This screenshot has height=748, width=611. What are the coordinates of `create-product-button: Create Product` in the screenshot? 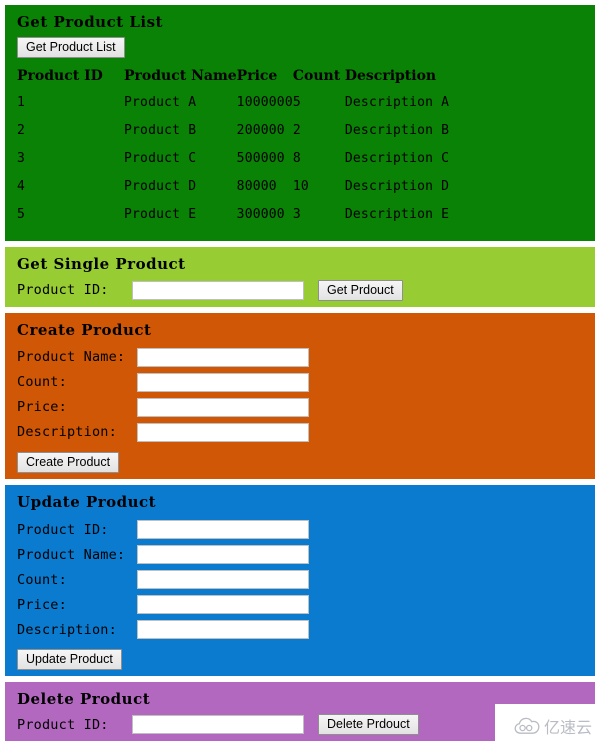 It's located at (68, 462).